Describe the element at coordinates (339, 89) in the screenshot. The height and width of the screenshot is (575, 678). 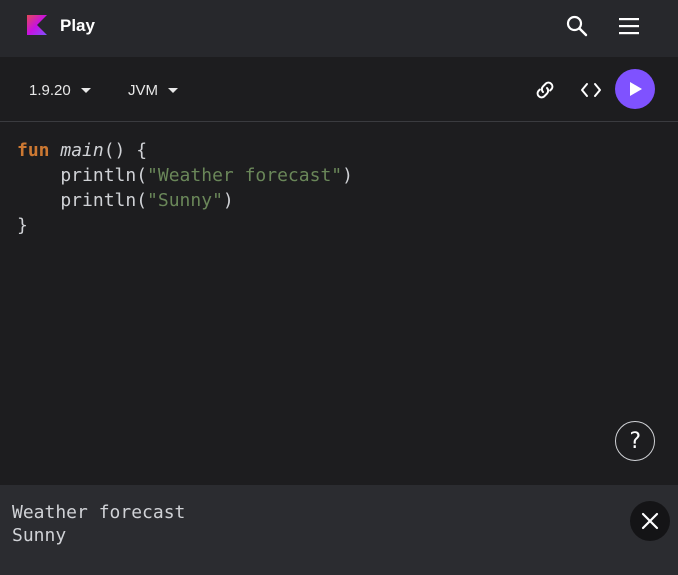
I see `editor-toolbar: 1.9.20 JVM` at that location.